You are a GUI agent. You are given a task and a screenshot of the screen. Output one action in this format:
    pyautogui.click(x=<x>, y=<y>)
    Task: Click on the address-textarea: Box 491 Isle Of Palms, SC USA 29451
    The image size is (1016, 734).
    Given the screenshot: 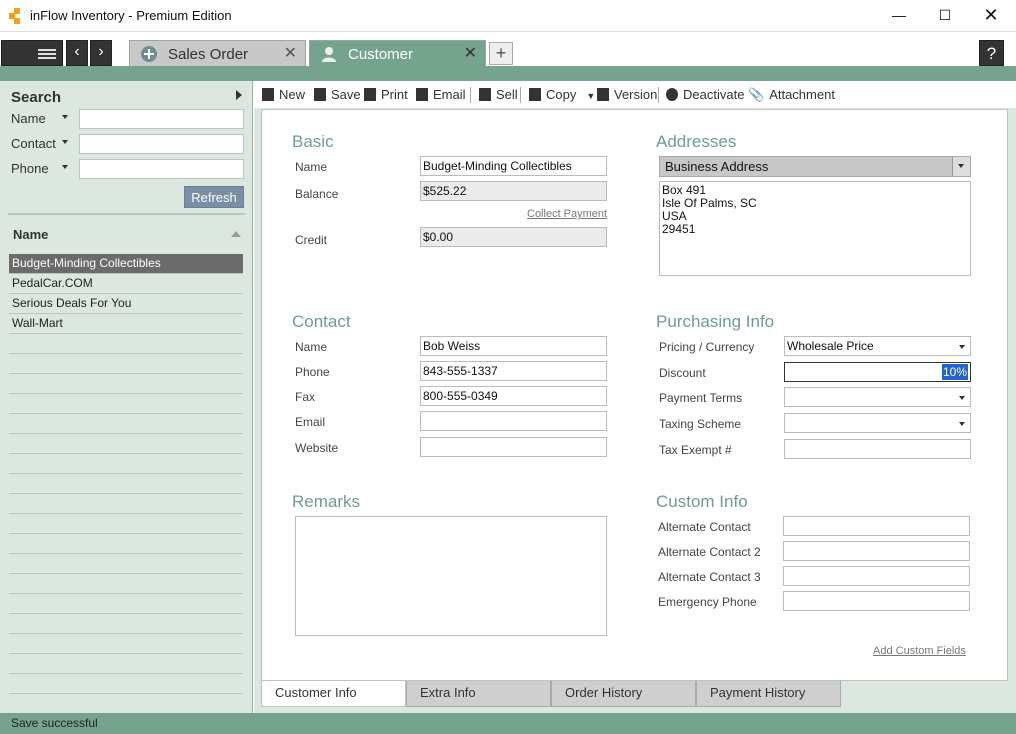 What is the action you would take?
    pyautogui.click(x=815, y=228)
    